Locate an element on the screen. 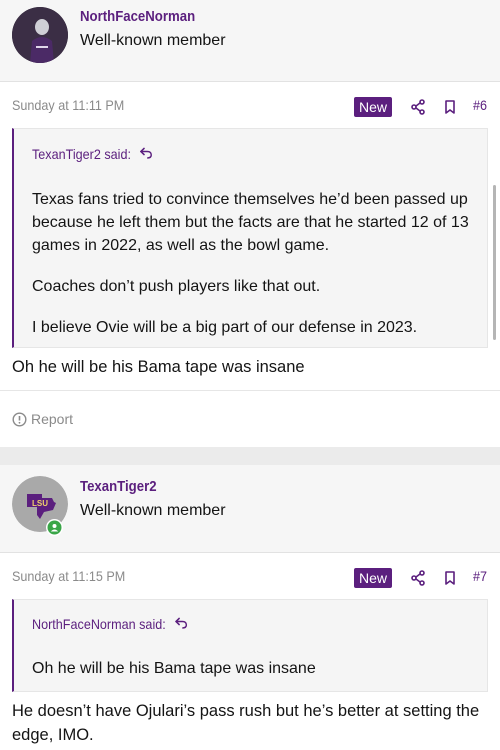 This screenshot has height=750, width=500. report-label: Report is located at coordinates (52, 419).